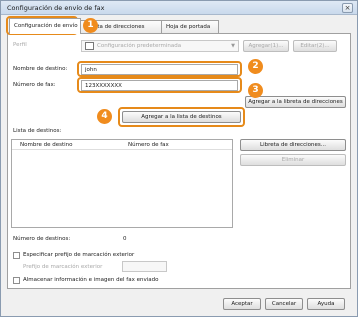 This screenshot has height=317, width=358. What do you see at coordinates (63, 267) in the screenshot?
I see `dial-prefix-field-label: Prefijo de marcación exterior` at bounding box center [63, 267].